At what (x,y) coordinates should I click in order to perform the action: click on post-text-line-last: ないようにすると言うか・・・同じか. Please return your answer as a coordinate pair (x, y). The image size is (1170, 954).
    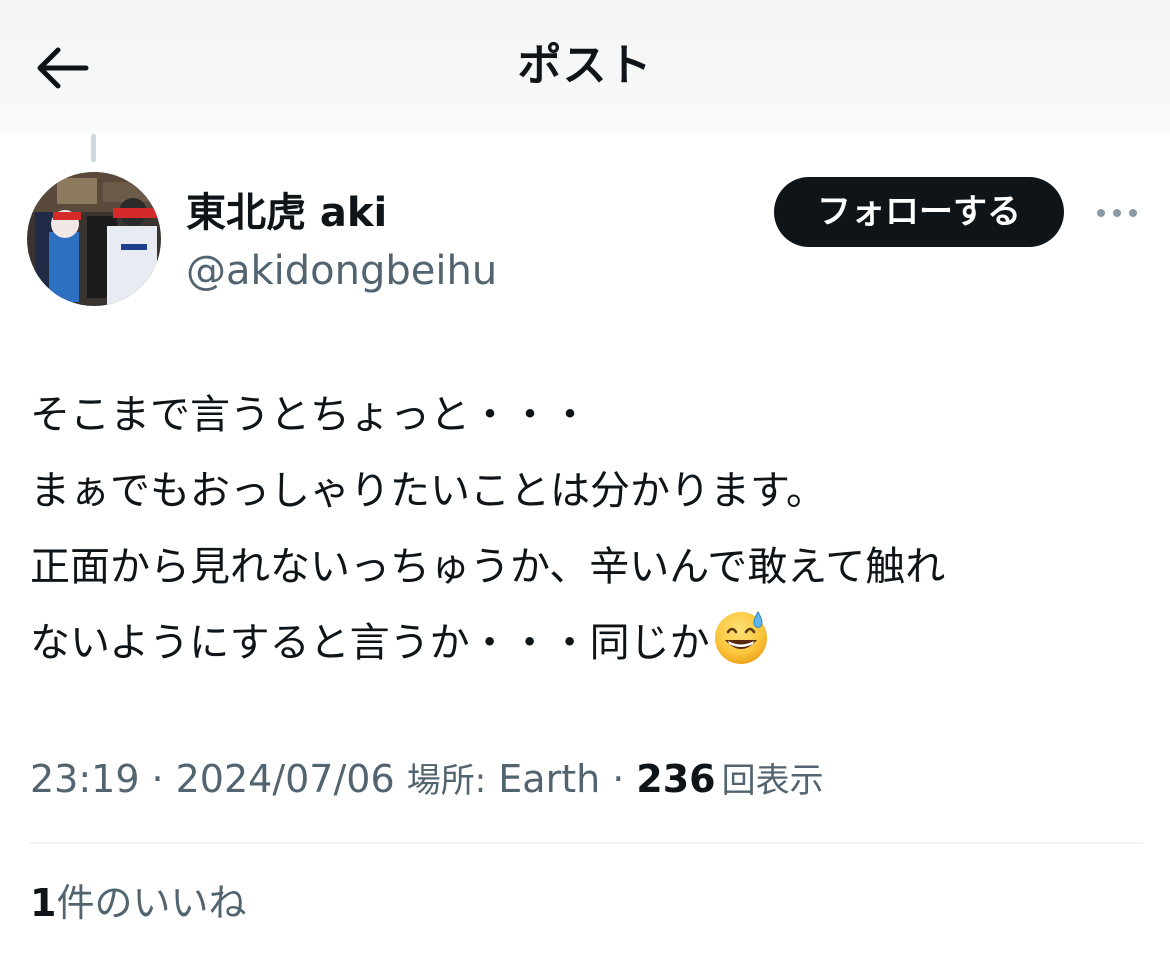
    Looking at the image, I should click on (587, 643).